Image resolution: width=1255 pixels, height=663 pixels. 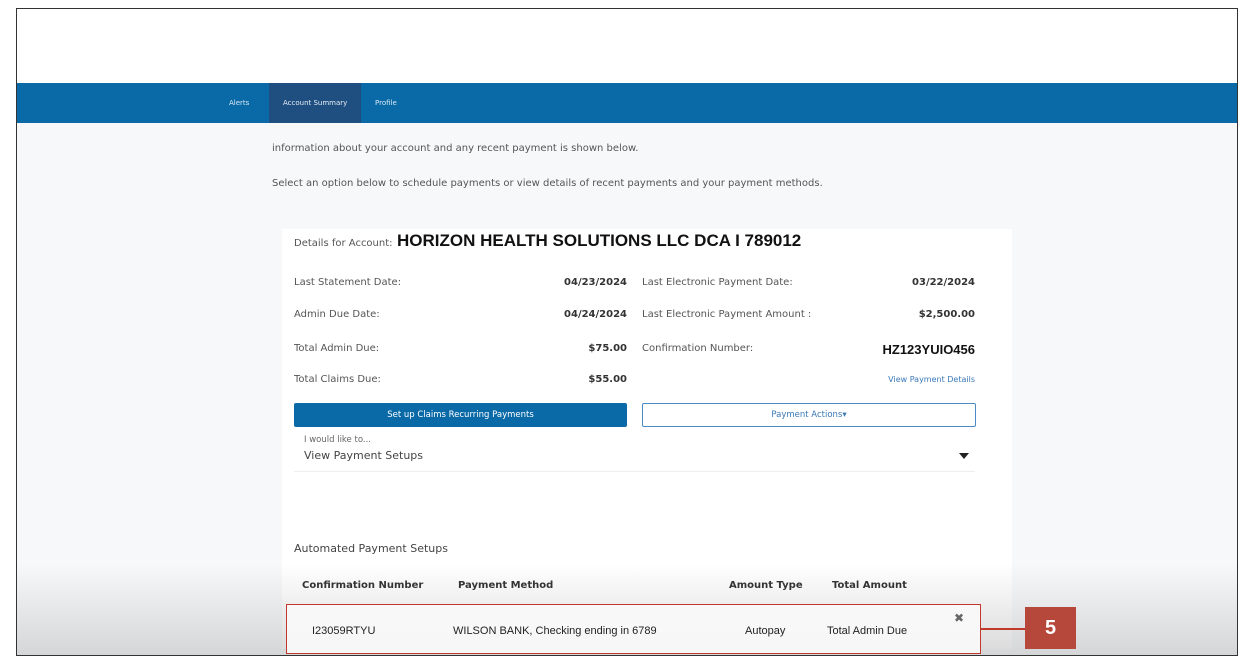 What do you see at coordinates (555, 631) in the screenshot?
I see `row-payment-method: WILSON BANK, Checking ending in 6789` at bounding box center [555, 631].